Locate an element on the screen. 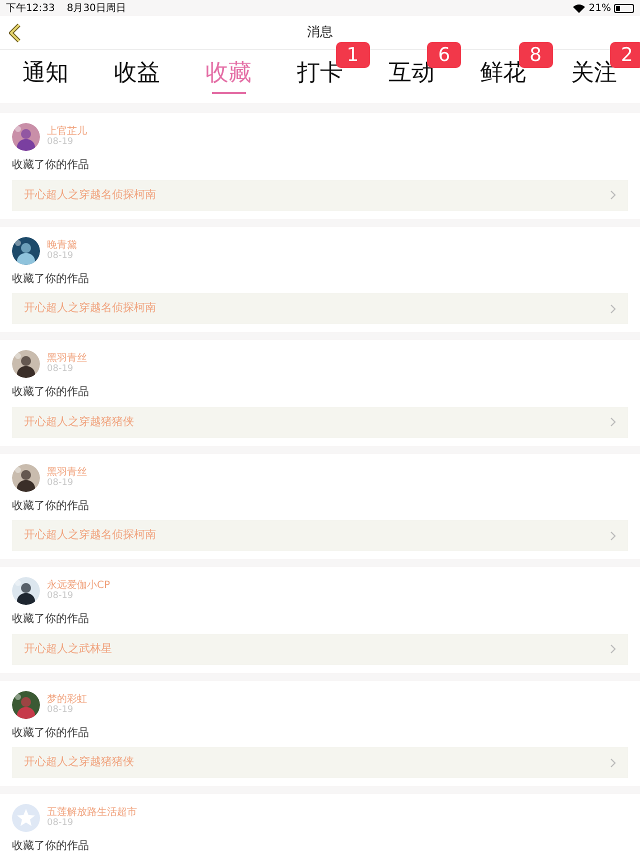 The width and height of the screenshot is (640, 853). work-link: 开心超人之武林星 is located at coordinates (320, 649).